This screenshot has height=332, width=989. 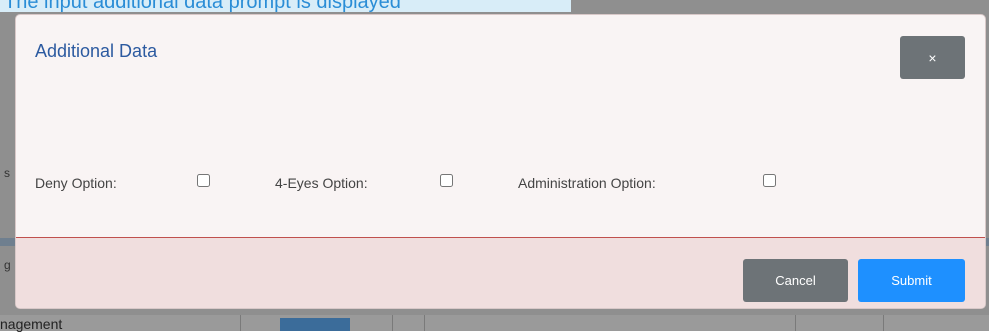 What do you see at coordinates (31, 324) in the screenshot?
I see `background-bottom-text: nagement` at bounding box center [31, 324].